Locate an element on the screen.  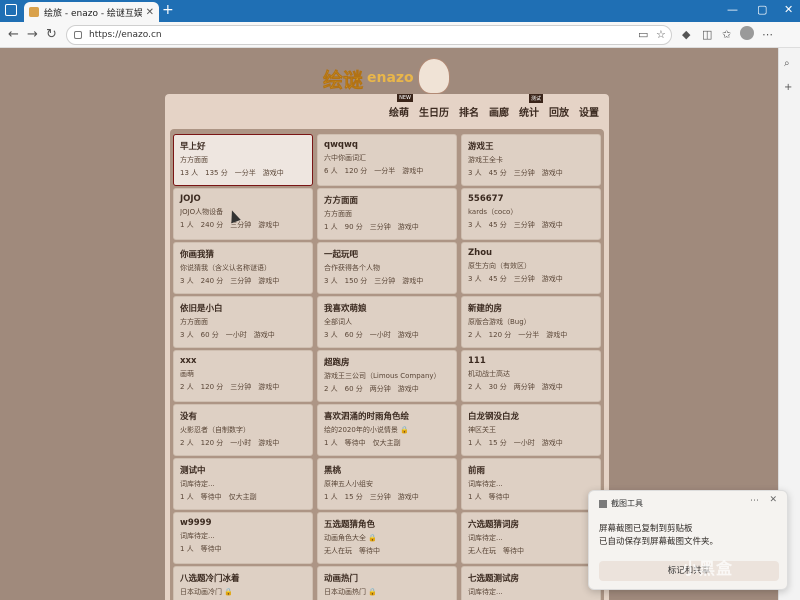
room-meta: 2 人 120 分 一小时 游戏中 is located at coordinates (230, 443).